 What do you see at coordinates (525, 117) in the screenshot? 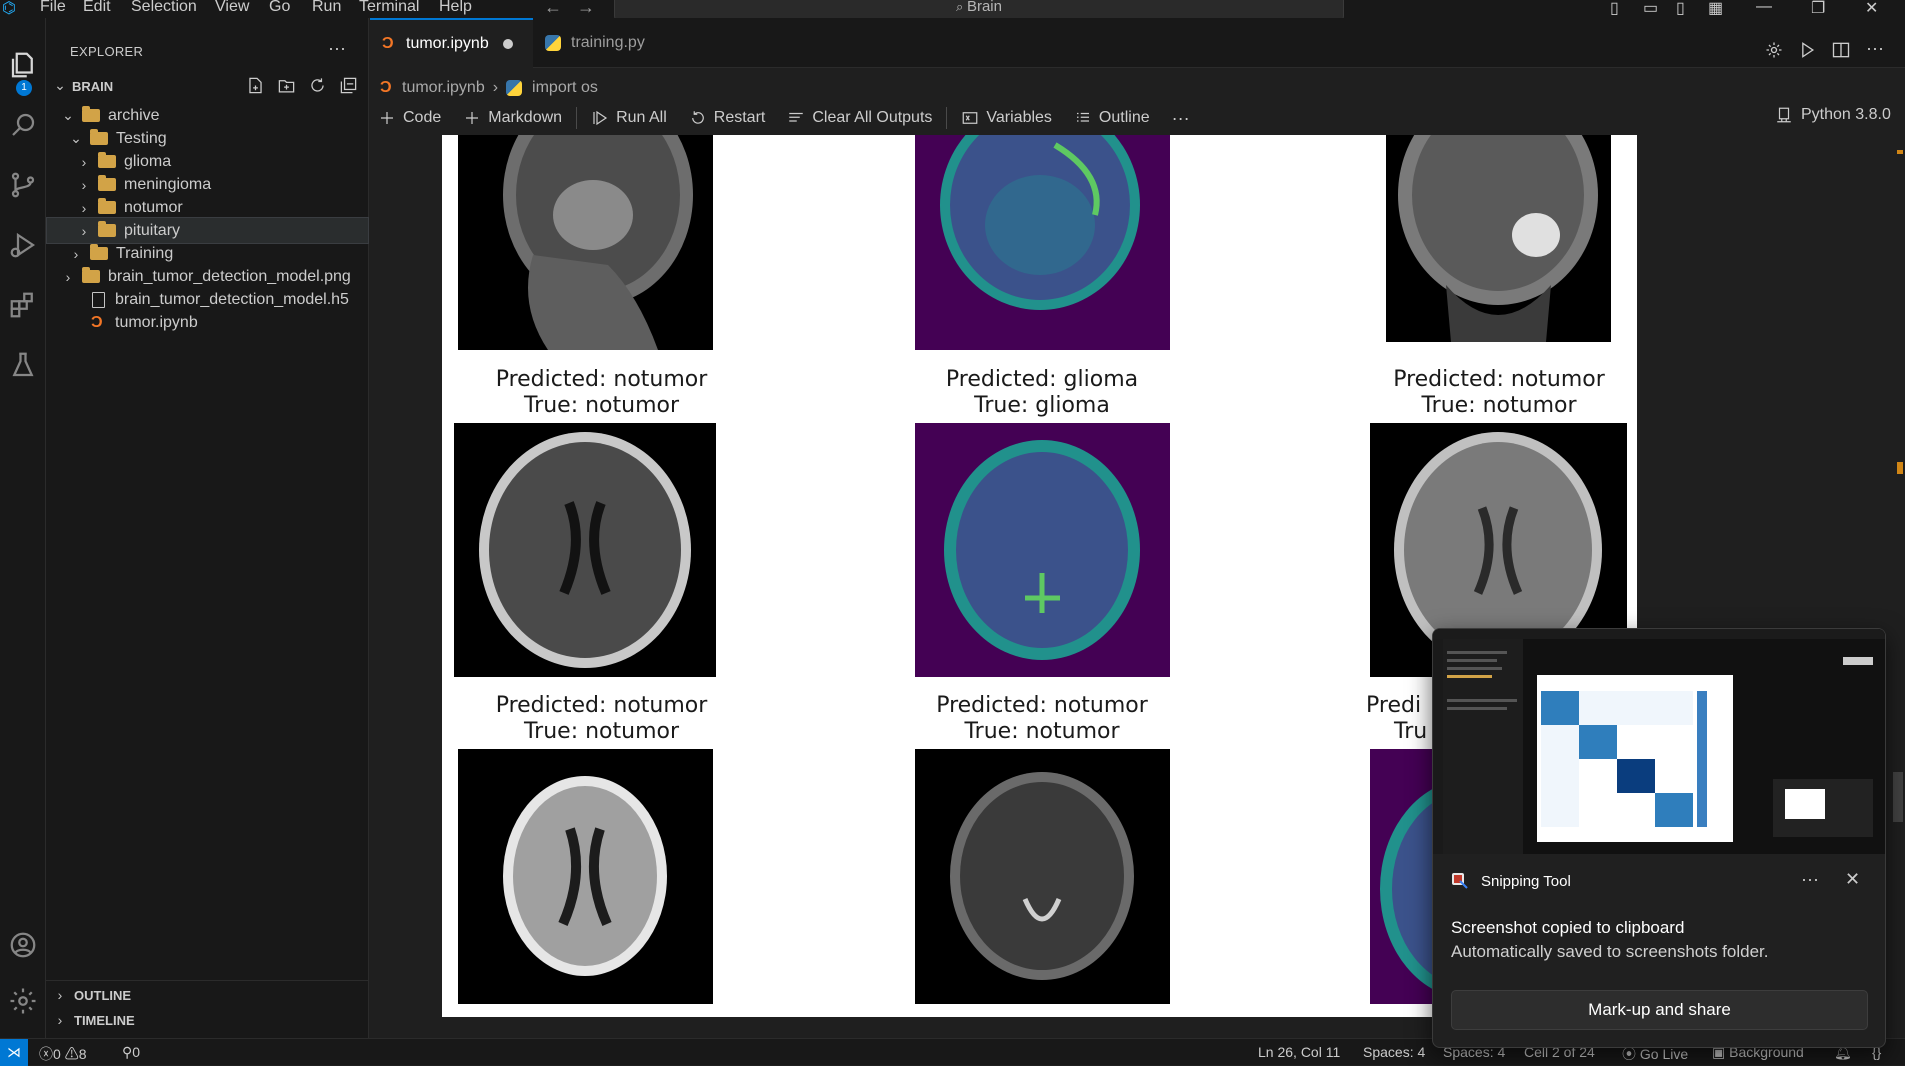
I see `add-markdown-label: Markdown` at bounding box center [525, 117].